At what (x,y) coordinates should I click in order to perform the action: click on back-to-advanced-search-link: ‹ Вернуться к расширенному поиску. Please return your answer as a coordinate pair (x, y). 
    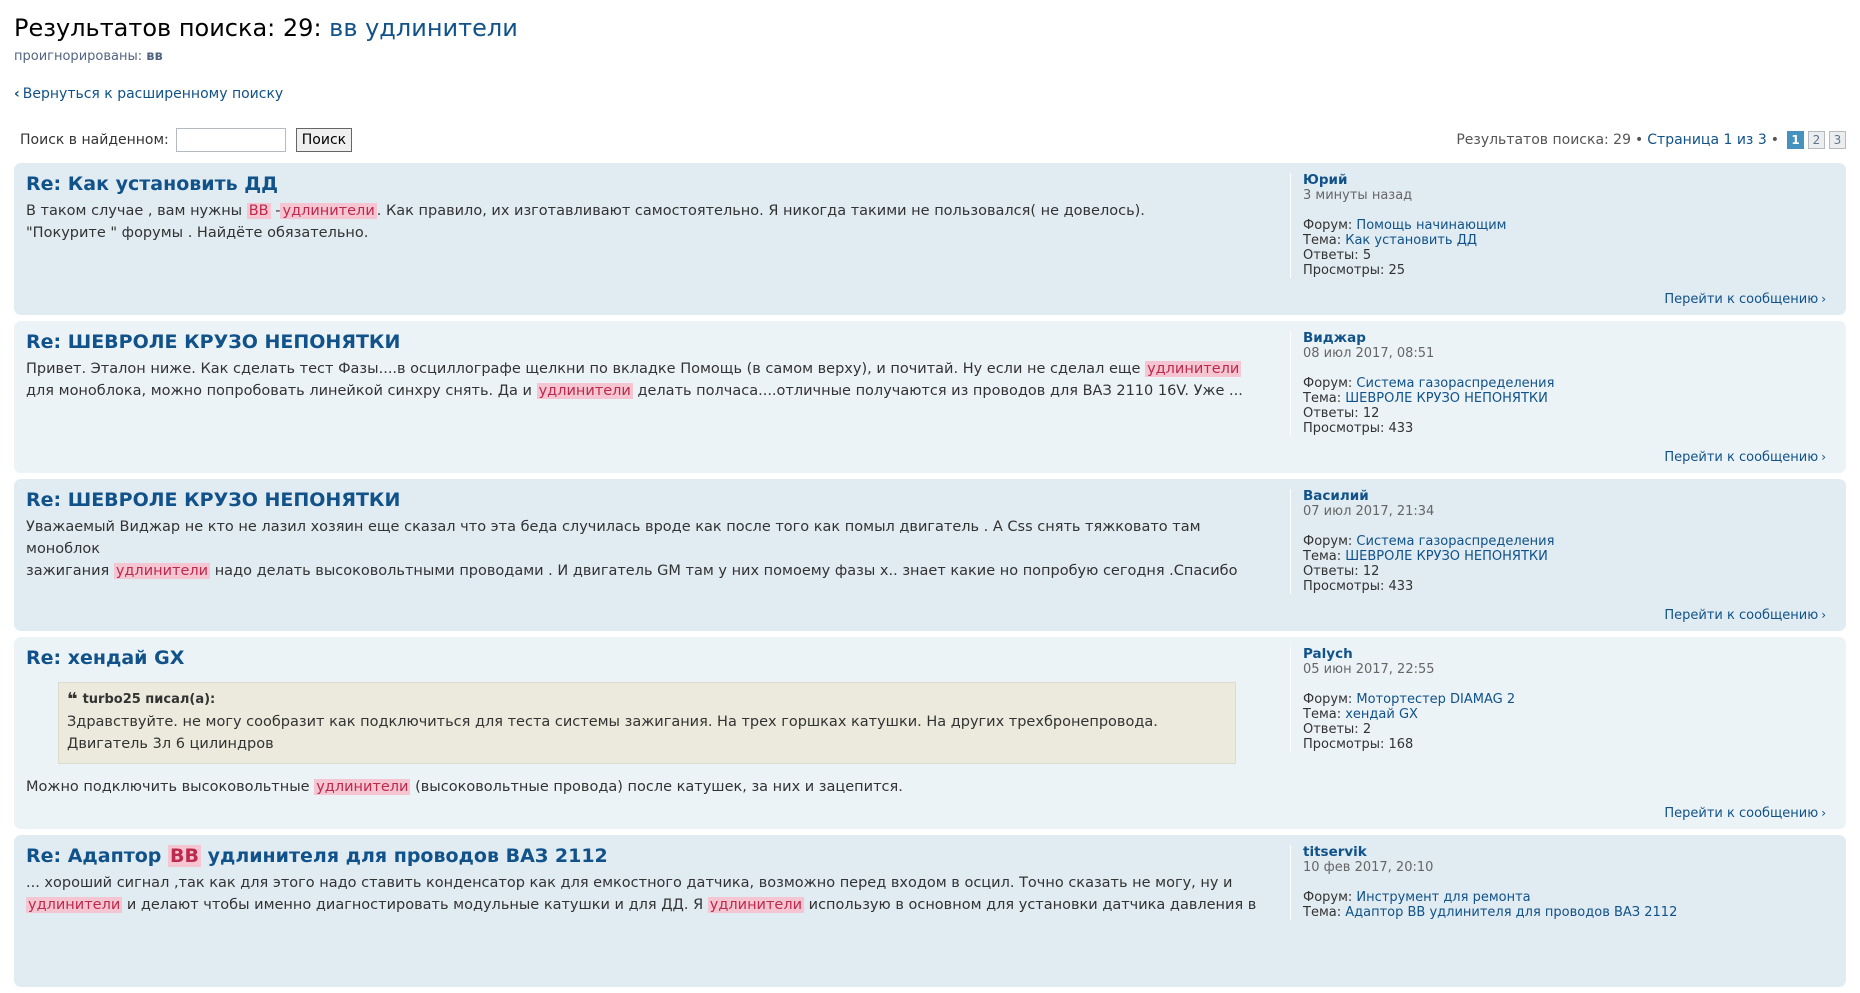
    Looking at the image, I should click on (148, 94).